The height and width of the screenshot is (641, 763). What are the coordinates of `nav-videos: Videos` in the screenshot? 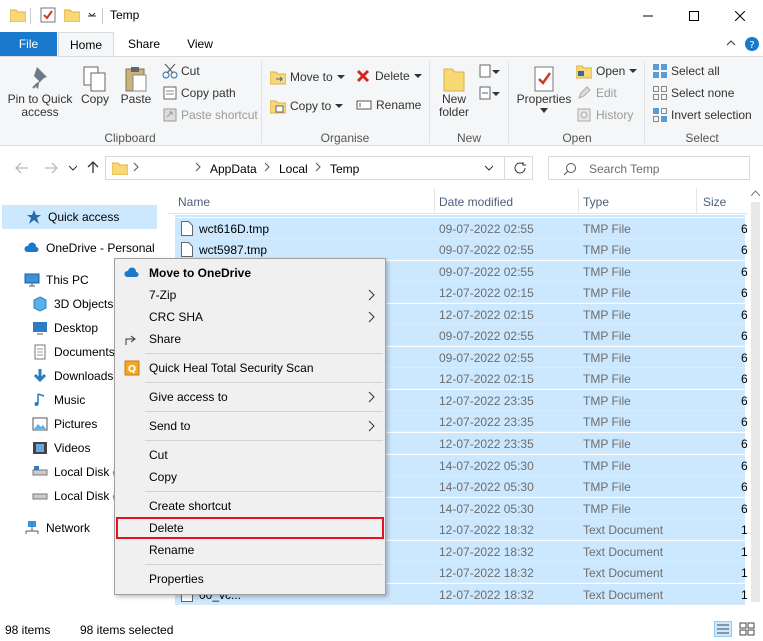 It's located at (61, 448).